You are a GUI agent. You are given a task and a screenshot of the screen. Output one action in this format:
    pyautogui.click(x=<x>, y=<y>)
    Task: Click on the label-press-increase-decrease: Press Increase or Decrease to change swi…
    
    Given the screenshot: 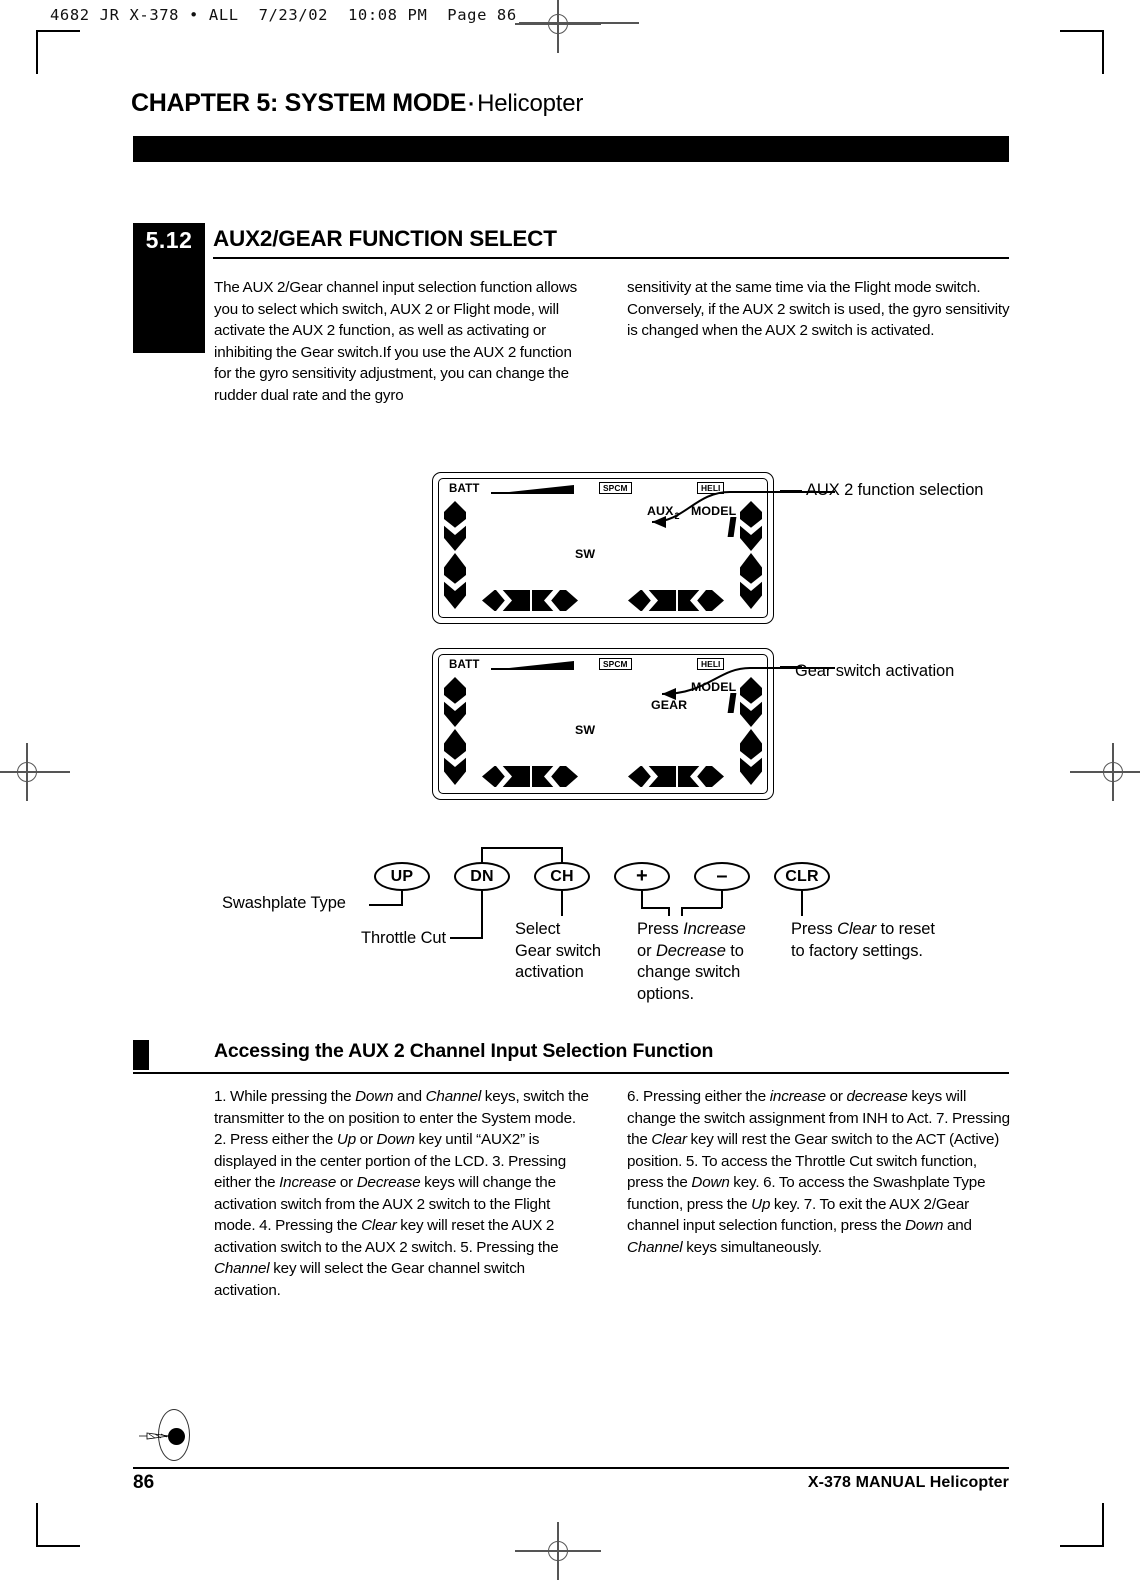 What is the action you would take?
    pyautogui.click(x=712, y=962)
    